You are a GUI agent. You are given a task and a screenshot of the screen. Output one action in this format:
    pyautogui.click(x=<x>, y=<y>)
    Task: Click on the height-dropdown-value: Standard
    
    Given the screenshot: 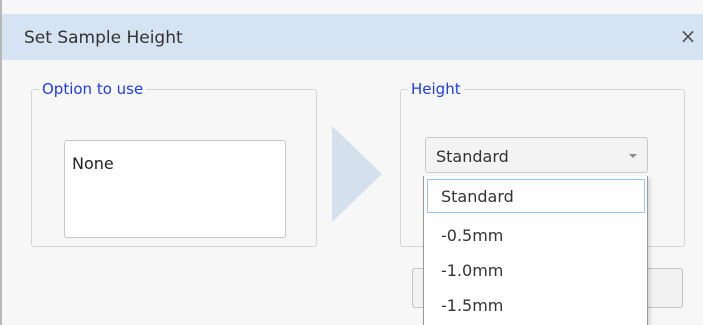 What is the action you would take?
    pyautogui.click(x=472, y=156)
    